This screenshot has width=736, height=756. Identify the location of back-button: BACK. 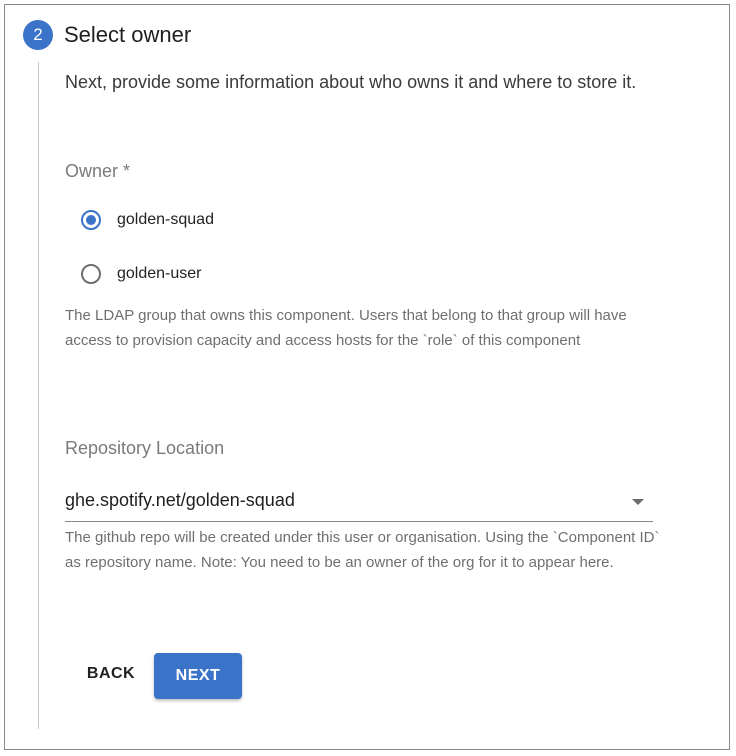
(111, 674).